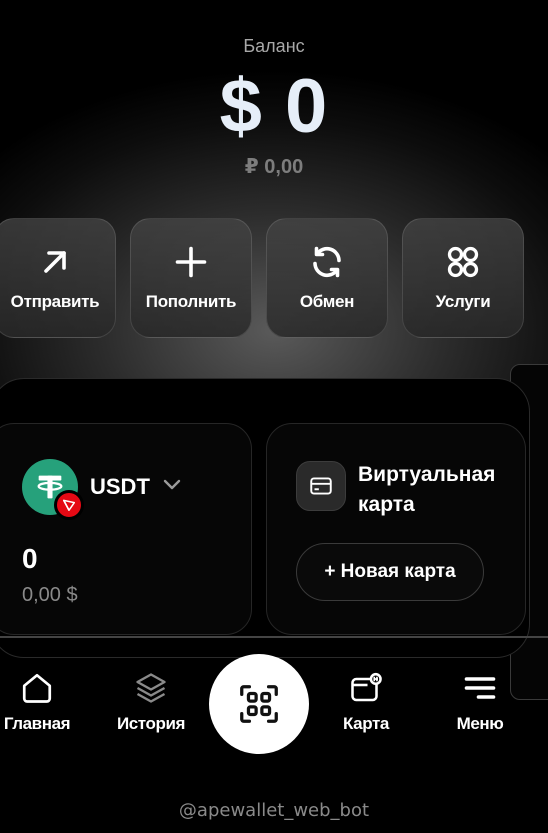 The height and width of the screenshot is (833, 548). Describe the element at coordinates (274, 106) in the screenshot. I see `balance-amount: $ 0` at that location.